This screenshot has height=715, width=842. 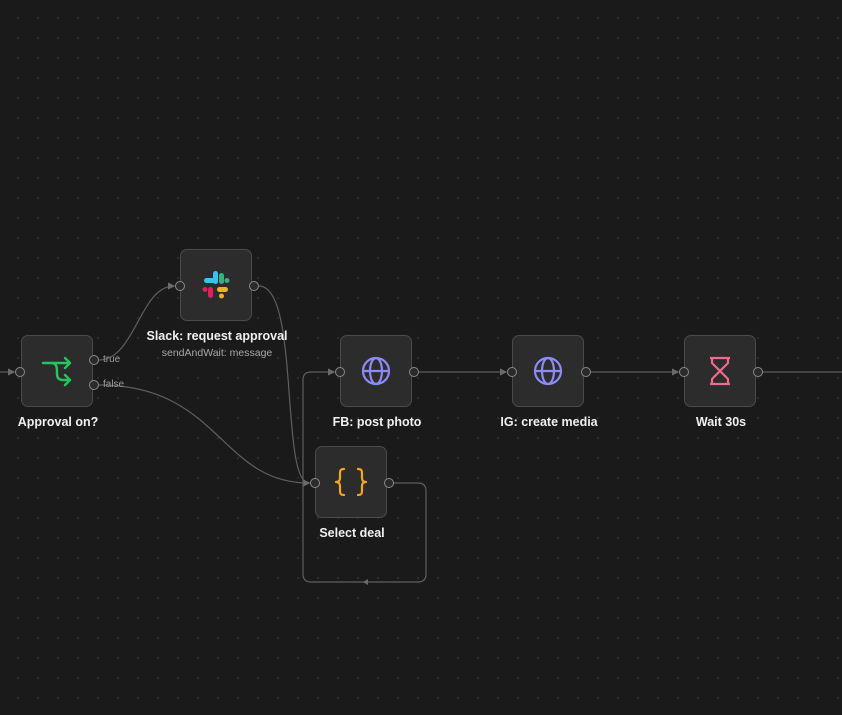 I want to click on branch-icon, so click(x=57, y=371).